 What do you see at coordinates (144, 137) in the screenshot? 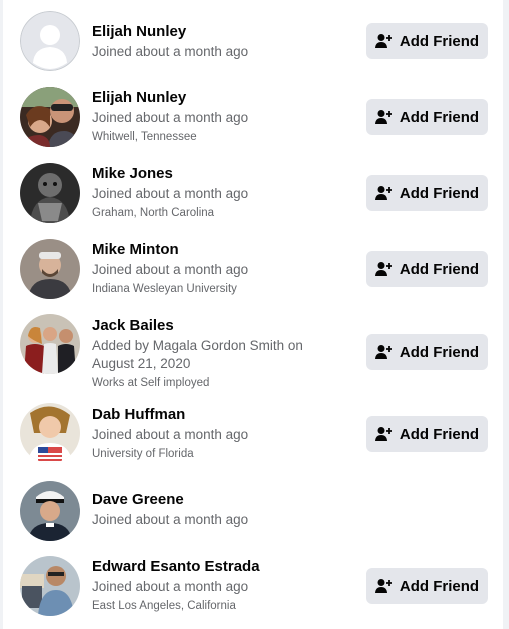
I see `person-detail: Whitwell, Tennessee` at bounding box center [144, 137].